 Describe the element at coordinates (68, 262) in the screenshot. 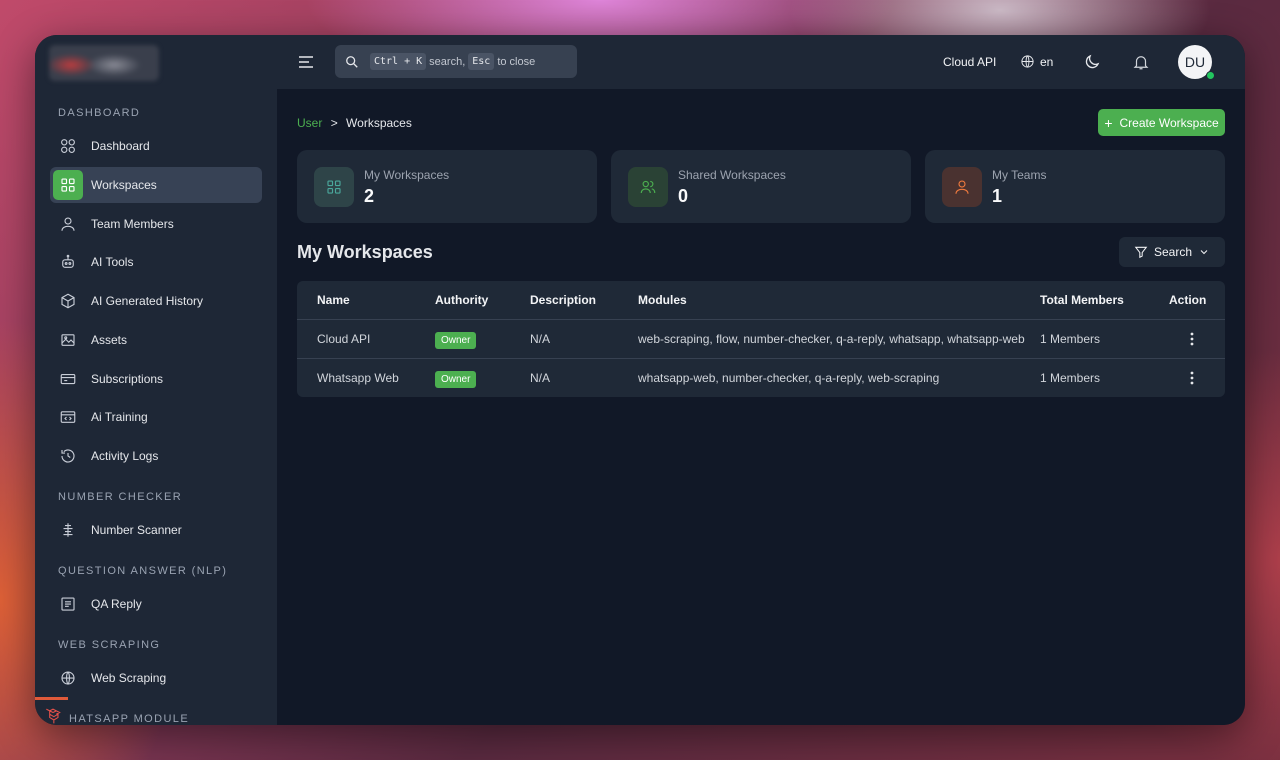

I see `robot-icon` at that location.